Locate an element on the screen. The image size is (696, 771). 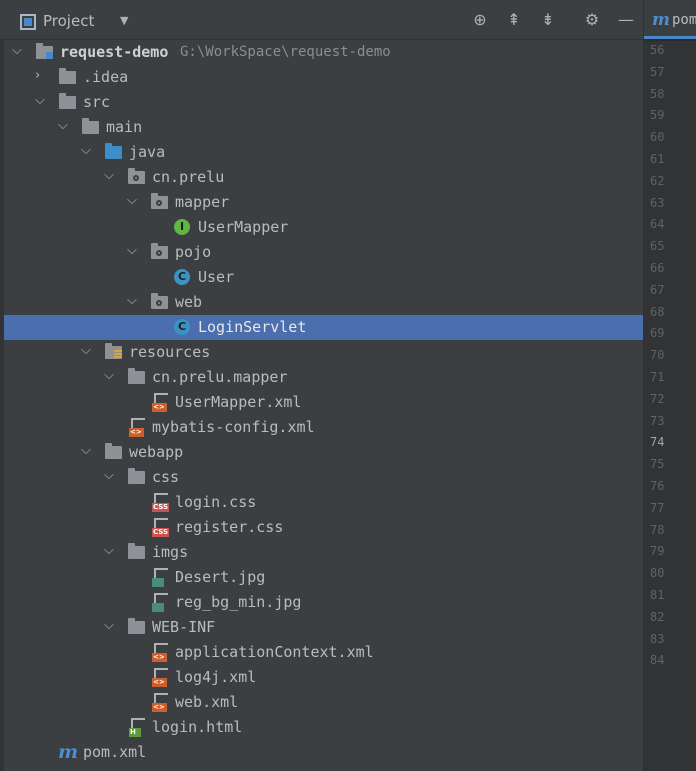
module-folder-icon is located at coordinates (44, 51).